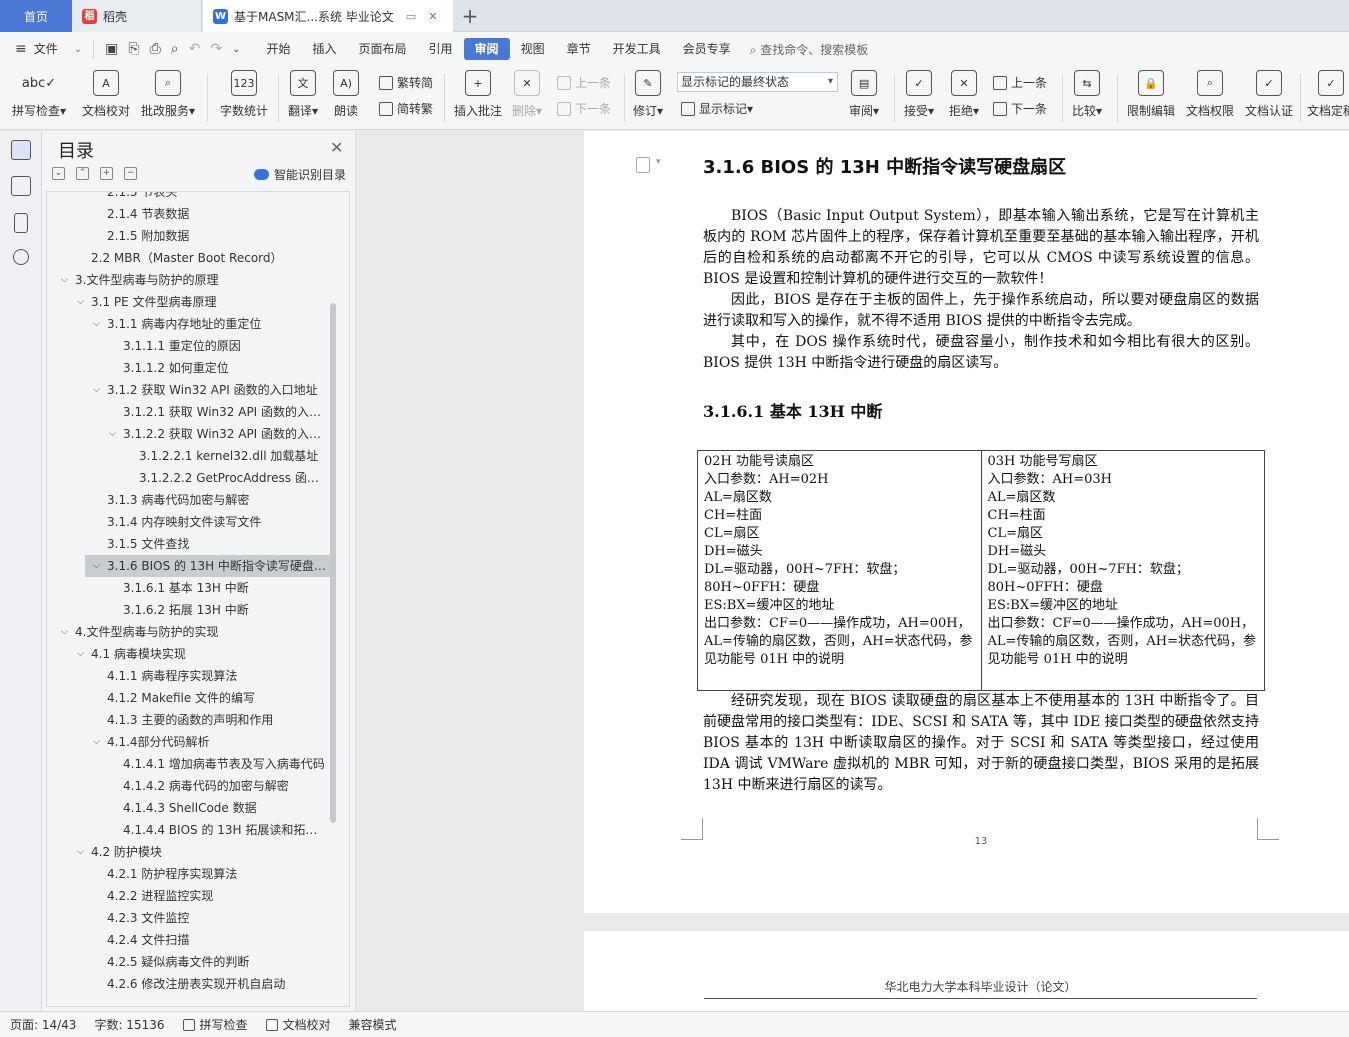  What do you see at coordinates (106, 173) in the screenshot?
I see `add-heading-icon: +` at bounding box center [106, 173].